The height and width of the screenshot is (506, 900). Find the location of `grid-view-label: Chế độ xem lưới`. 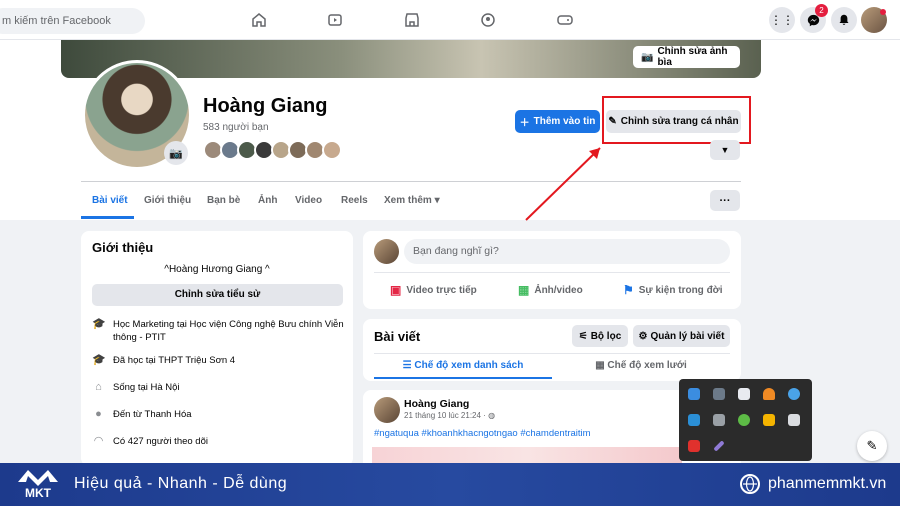

grid-view-label: Chế độ xem lưới is located at coordinates (647, 365).